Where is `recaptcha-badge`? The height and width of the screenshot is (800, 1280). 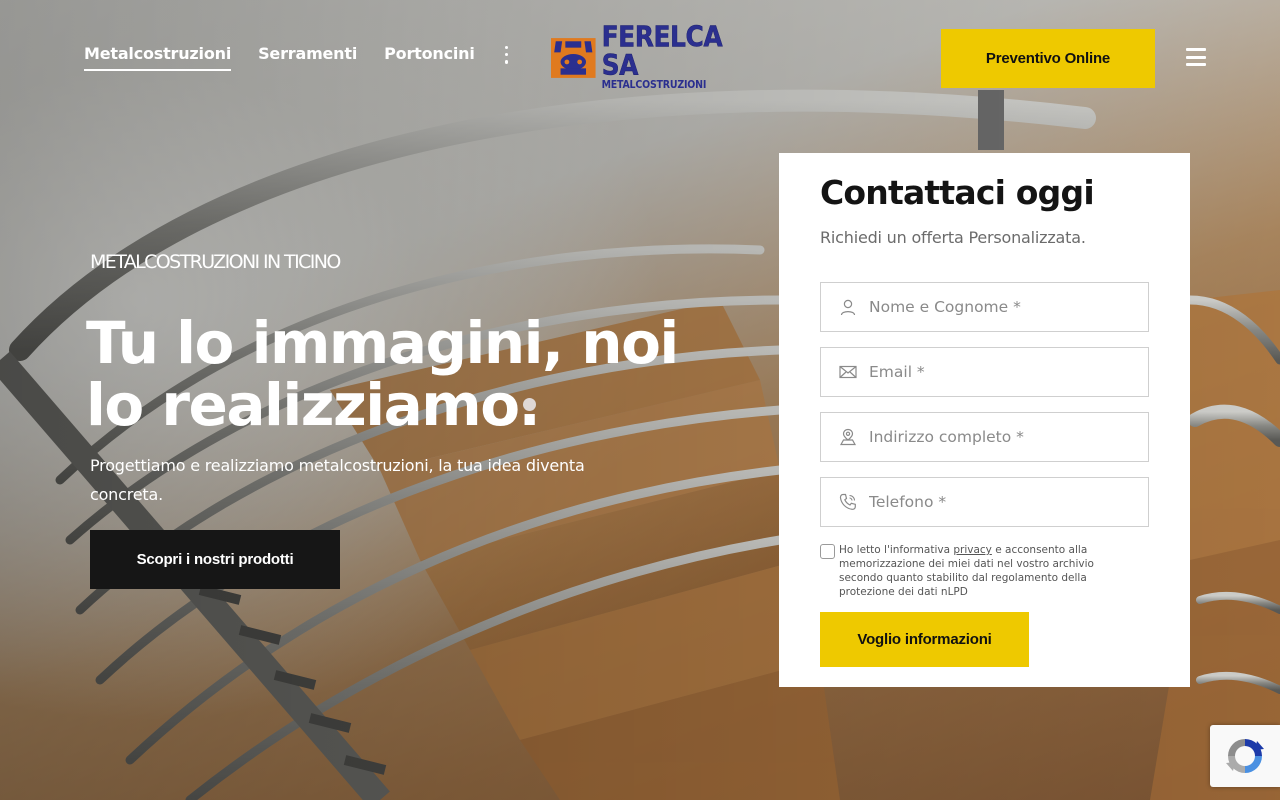 recaptcha-badge is located at coordinates (1245, 756).